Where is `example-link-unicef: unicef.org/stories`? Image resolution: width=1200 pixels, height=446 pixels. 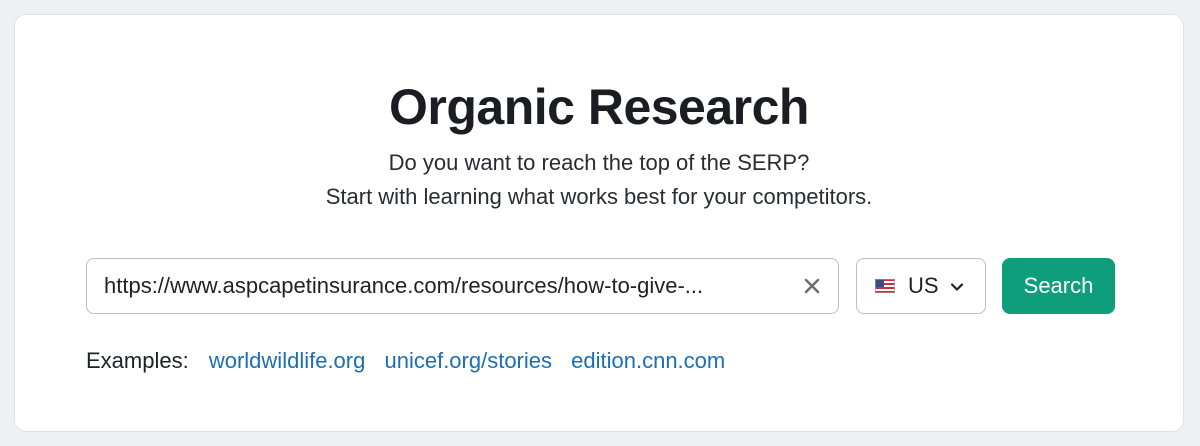
example-link-unicef: unicef.org/stories is located at coordinates (468, 360).